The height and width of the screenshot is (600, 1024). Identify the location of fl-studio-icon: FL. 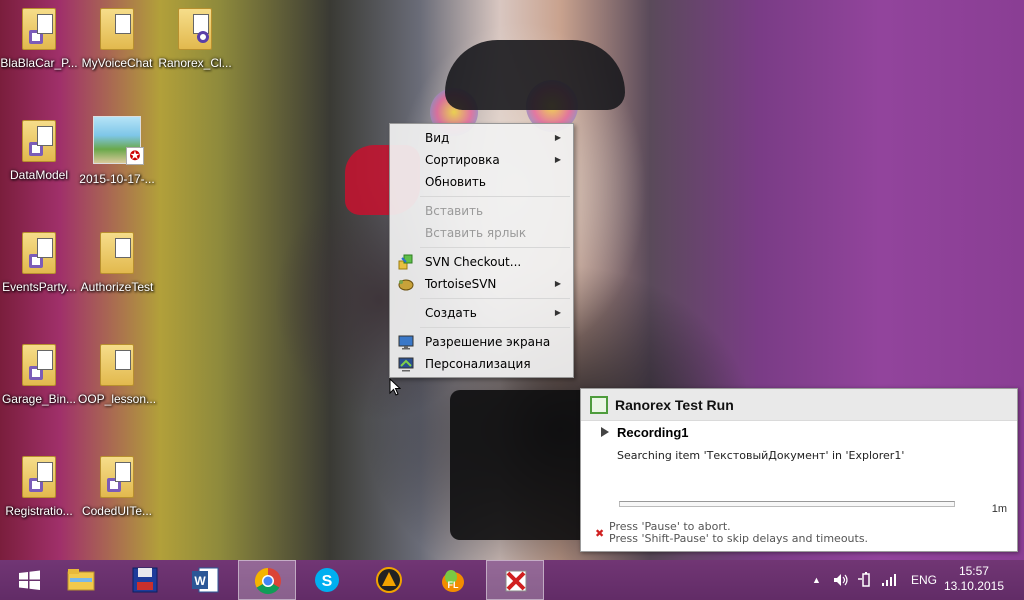
(453, 581).